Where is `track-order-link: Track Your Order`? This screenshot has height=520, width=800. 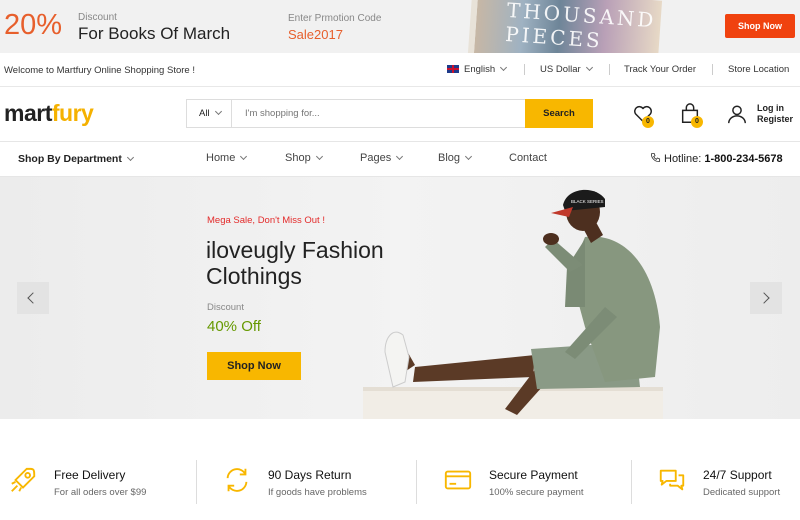
track-order-link: Track Your Order is located at coordinates (660, 69).